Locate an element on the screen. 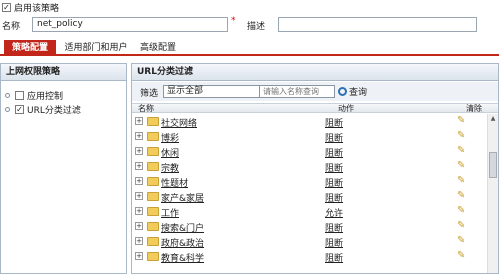  name-label: 名称 is located at coordinates (11, 27).